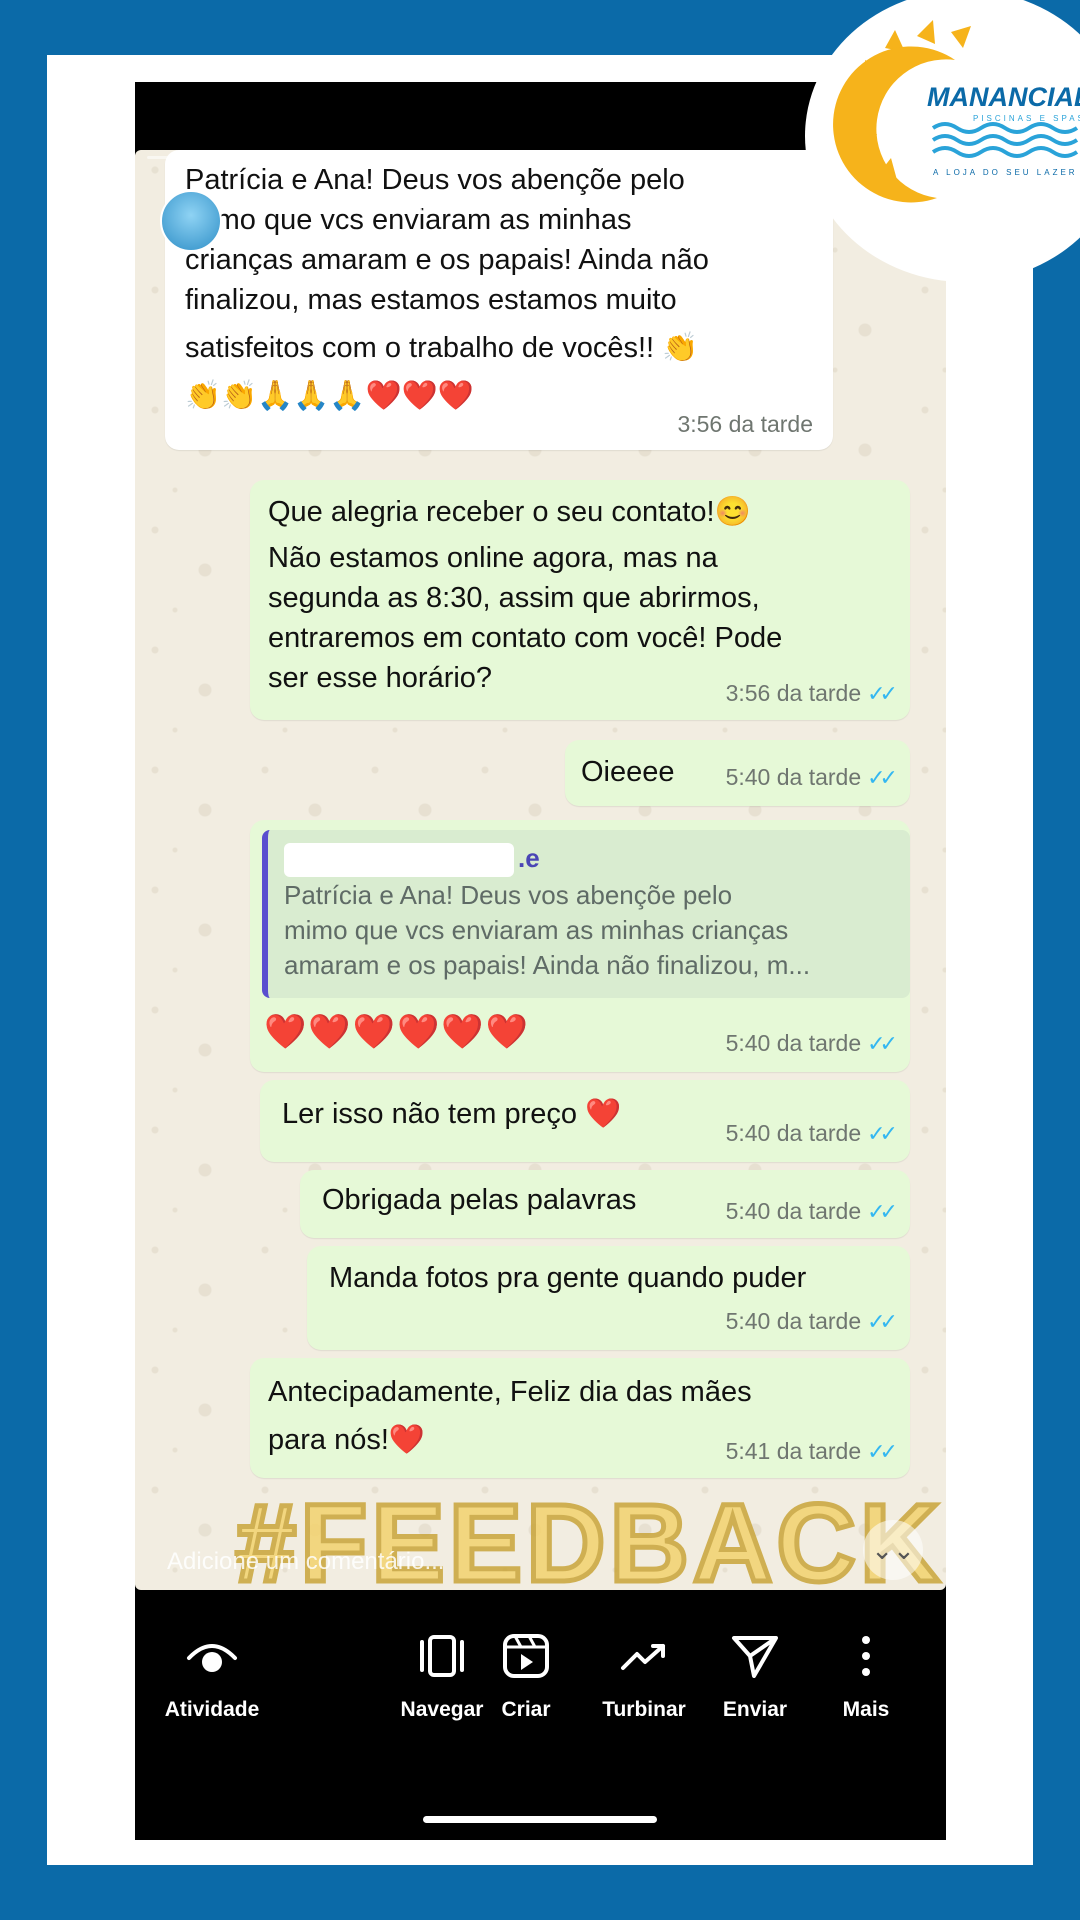  I want to click on nav-label: Mais, so click(866, 1709).